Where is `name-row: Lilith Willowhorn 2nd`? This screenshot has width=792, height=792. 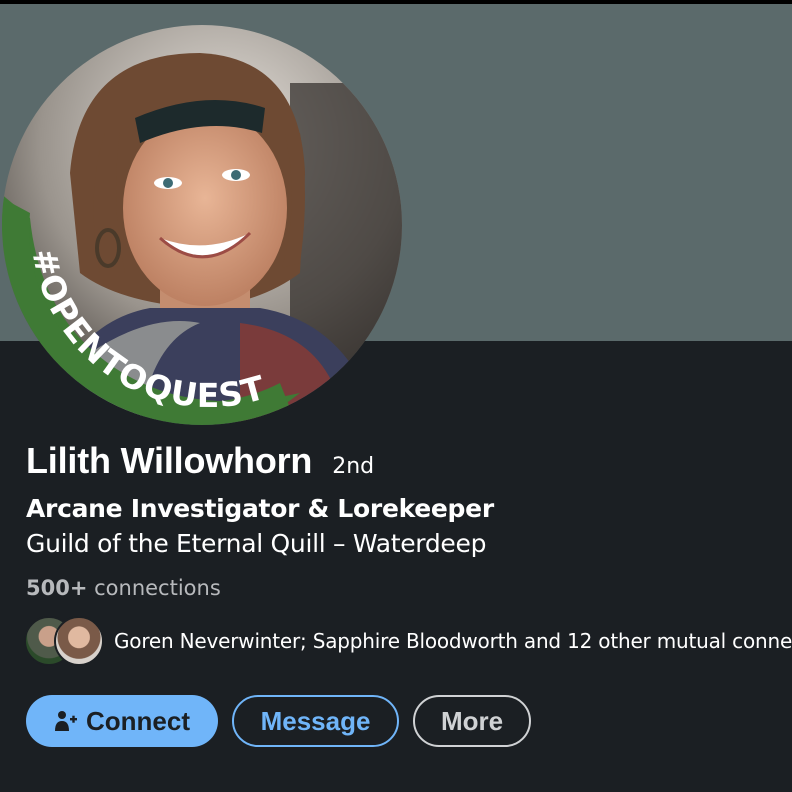
name-row: Lilith Willowhorn 2nd is located at coordinates (200, 461).